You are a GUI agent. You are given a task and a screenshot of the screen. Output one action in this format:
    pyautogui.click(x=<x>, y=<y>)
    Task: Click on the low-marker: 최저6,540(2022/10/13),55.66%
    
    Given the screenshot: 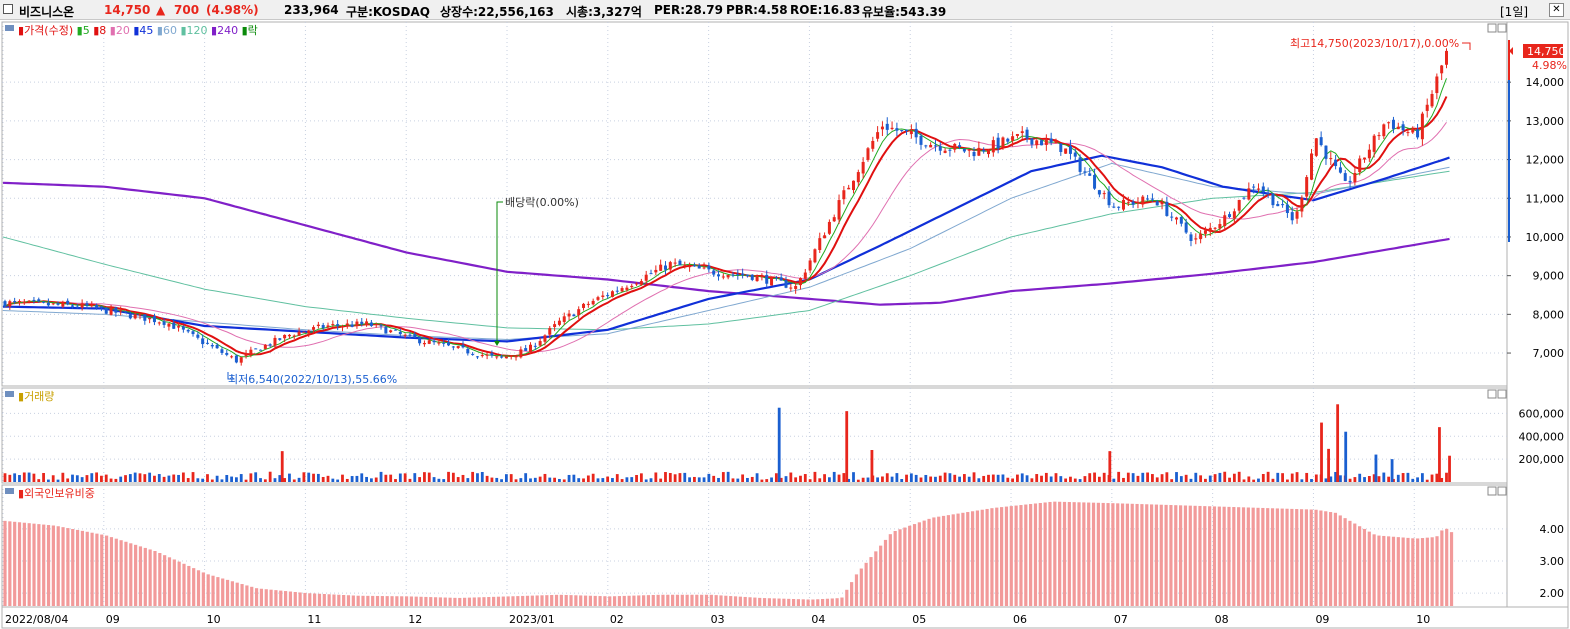 What is the action you would take?
    pyautogui.click(x=312, y=379)
    